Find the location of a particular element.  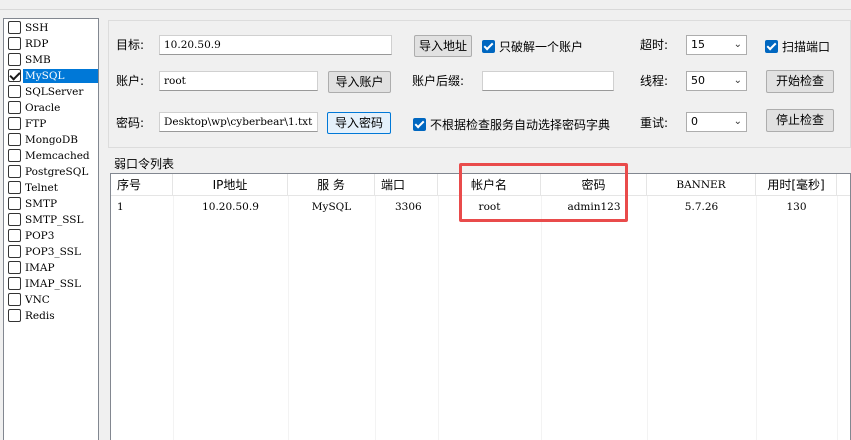

protocol-label: SMTP_SSL is located at coordinates (54, 219).